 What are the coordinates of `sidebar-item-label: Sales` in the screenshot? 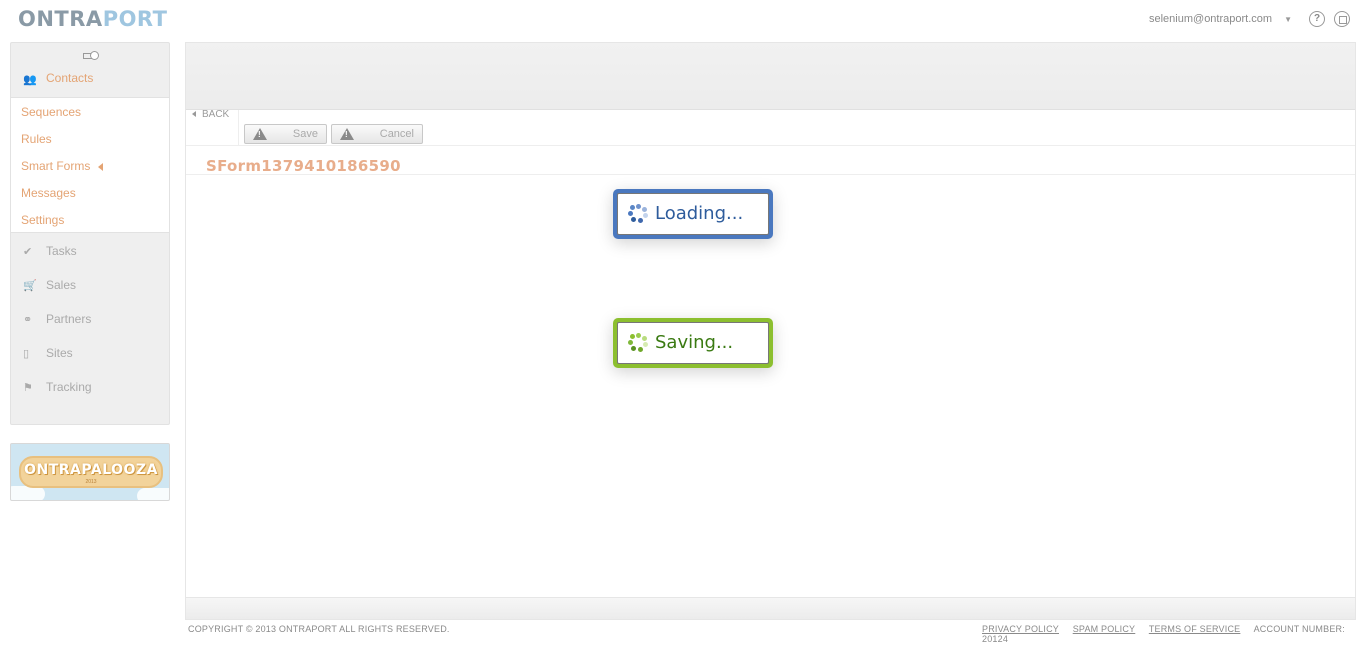 It's located at (61, 285).